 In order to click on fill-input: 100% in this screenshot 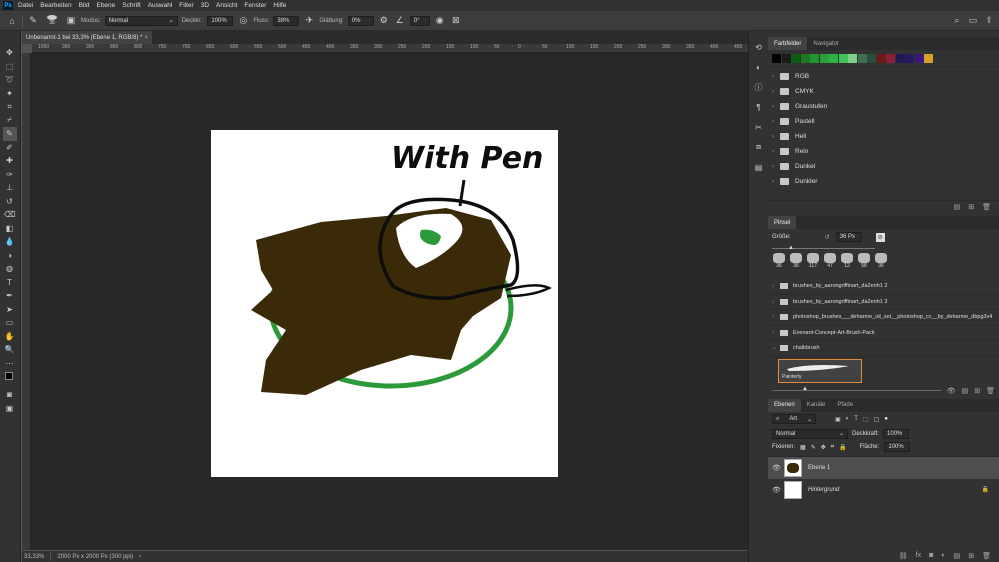, I will do `click(897, 447)`.